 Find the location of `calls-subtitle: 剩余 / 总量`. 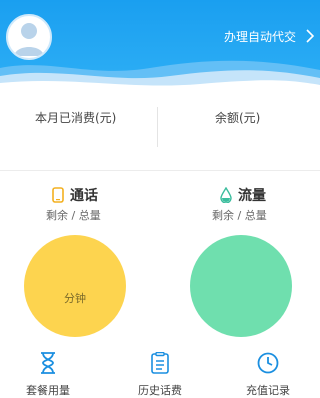

calls-subtitle: 剩余 / 总量 is located at coordinates (73, 215).